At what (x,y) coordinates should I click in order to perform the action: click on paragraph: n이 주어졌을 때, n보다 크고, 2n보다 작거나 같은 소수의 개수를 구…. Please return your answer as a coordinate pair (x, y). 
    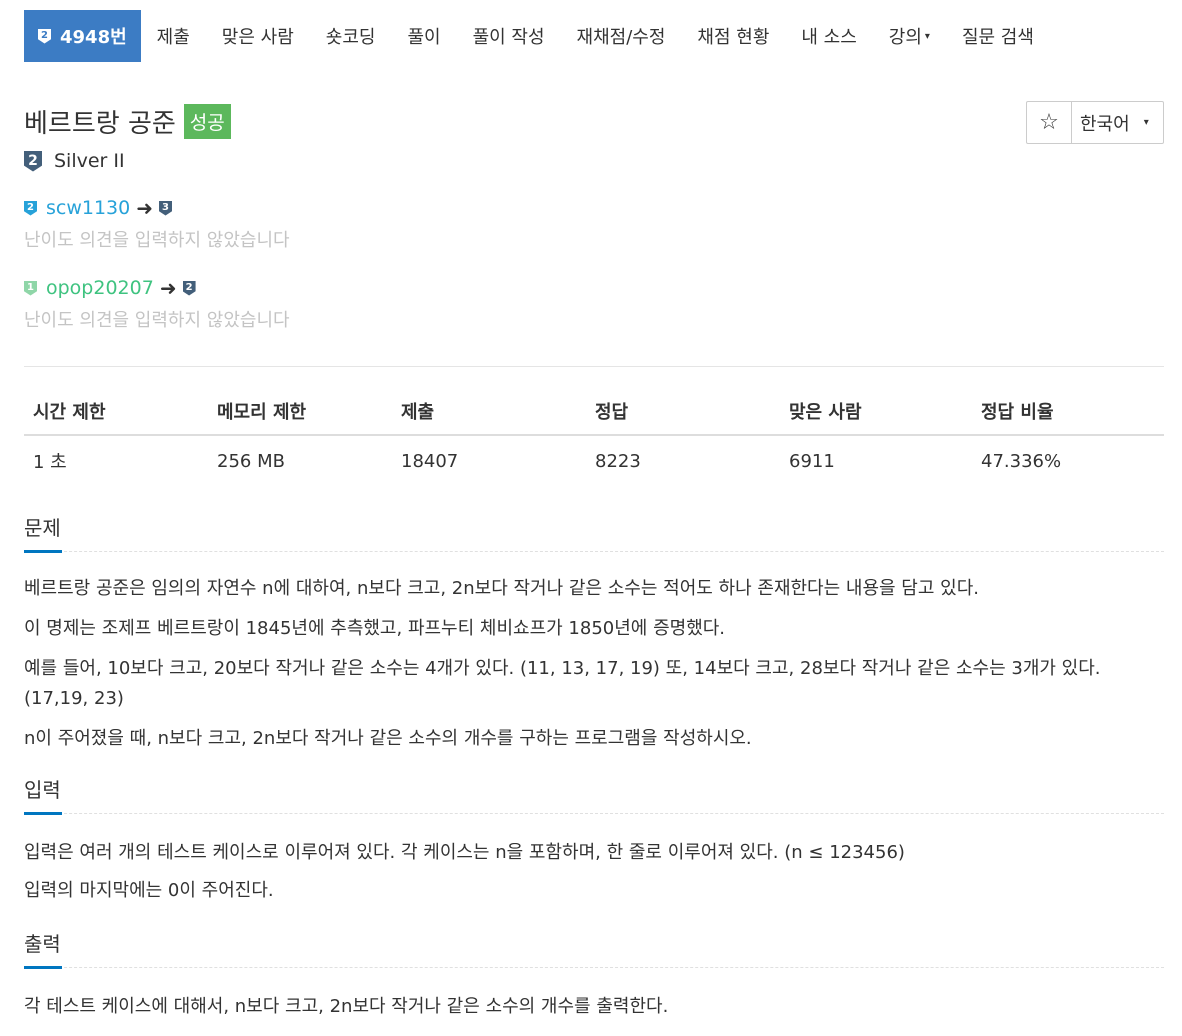
    Looking at the image, I should click on (388, 738).